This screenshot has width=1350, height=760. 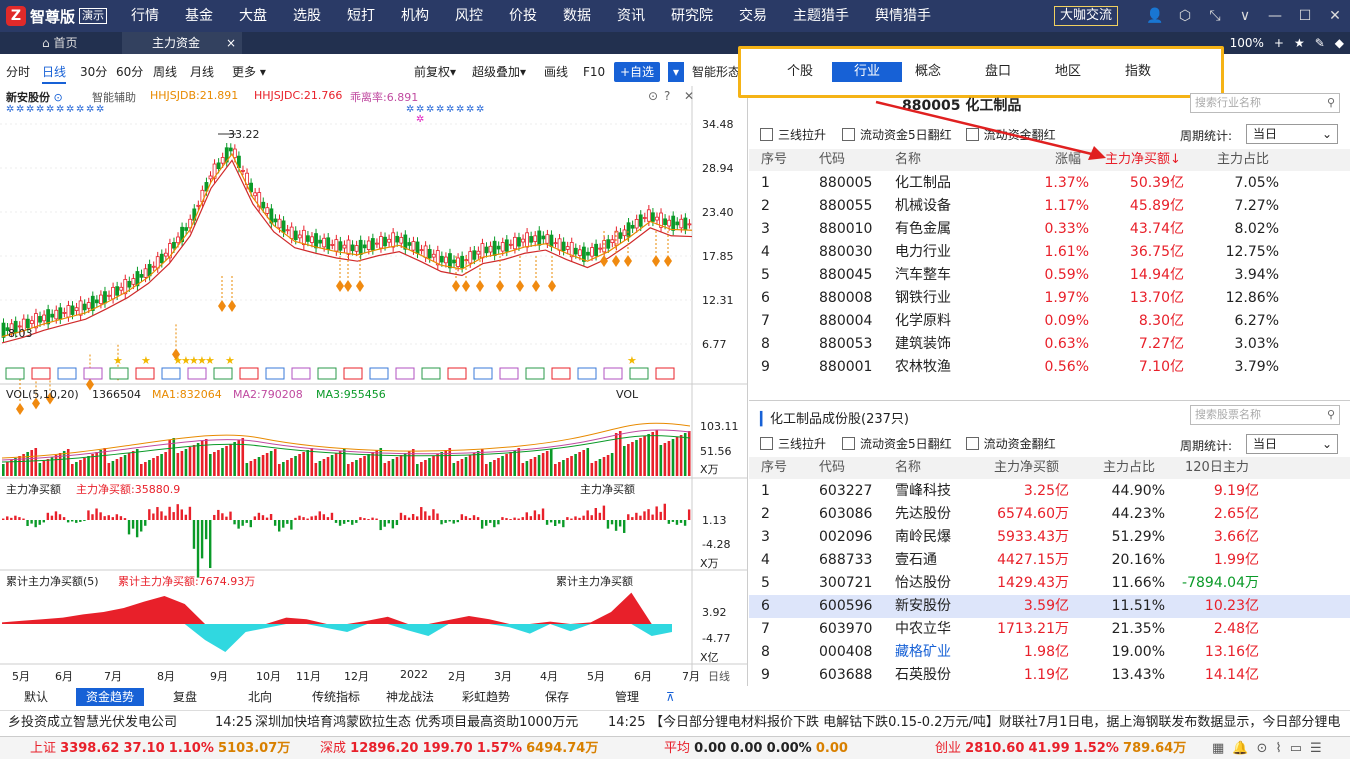 I want to click on constituent-period-select: 当日 ⌄, so click(x=1292, y=444).